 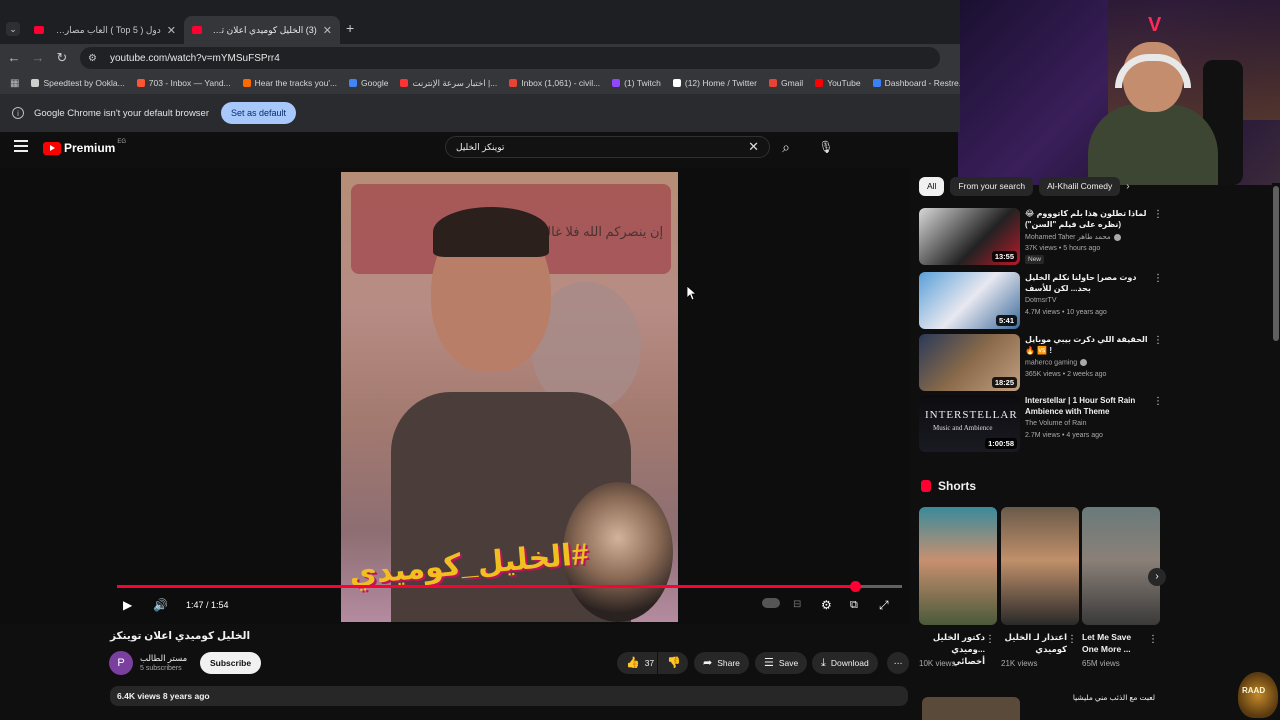 I want to click on chips-next-icon: ›, so click(x=1127, y=186).